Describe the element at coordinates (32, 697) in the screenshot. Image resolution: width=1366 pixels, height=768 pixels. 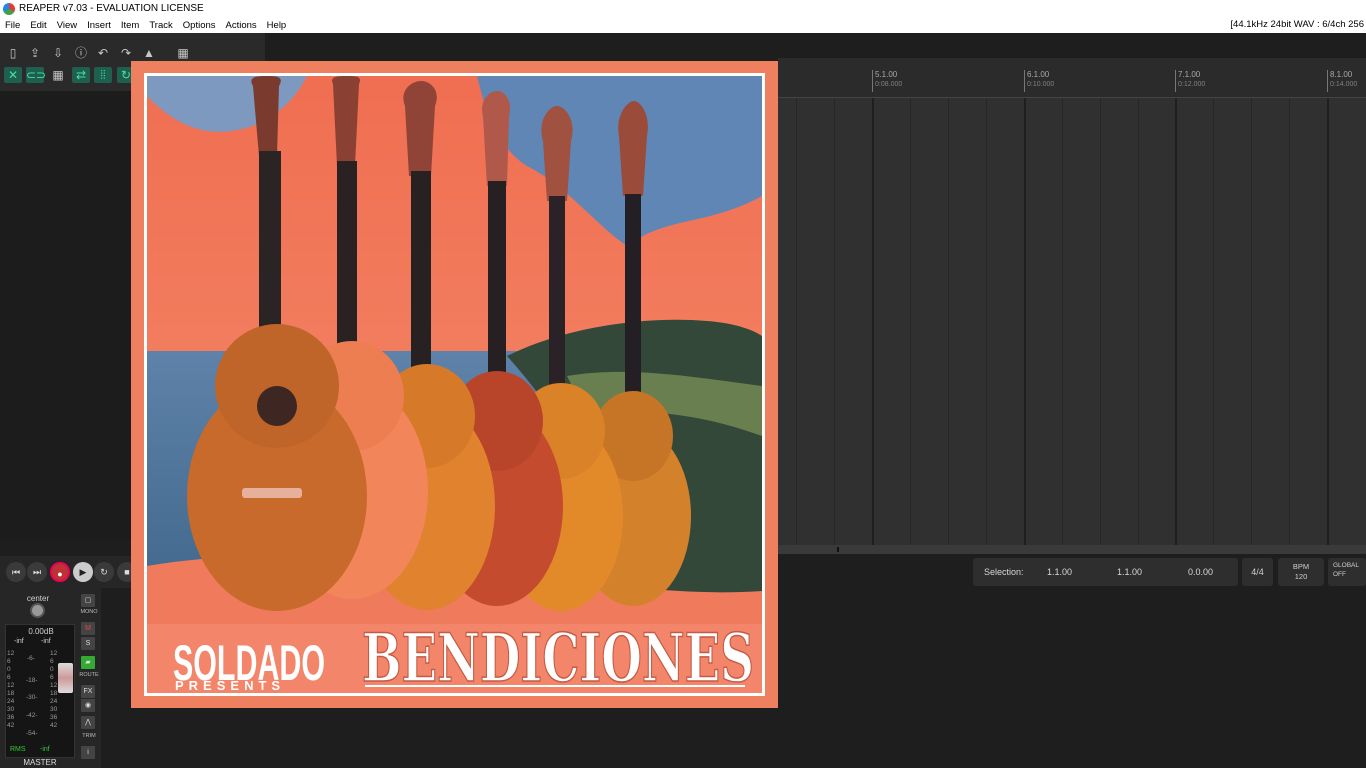
I see `scale-mid-tick: -30-` at that location.